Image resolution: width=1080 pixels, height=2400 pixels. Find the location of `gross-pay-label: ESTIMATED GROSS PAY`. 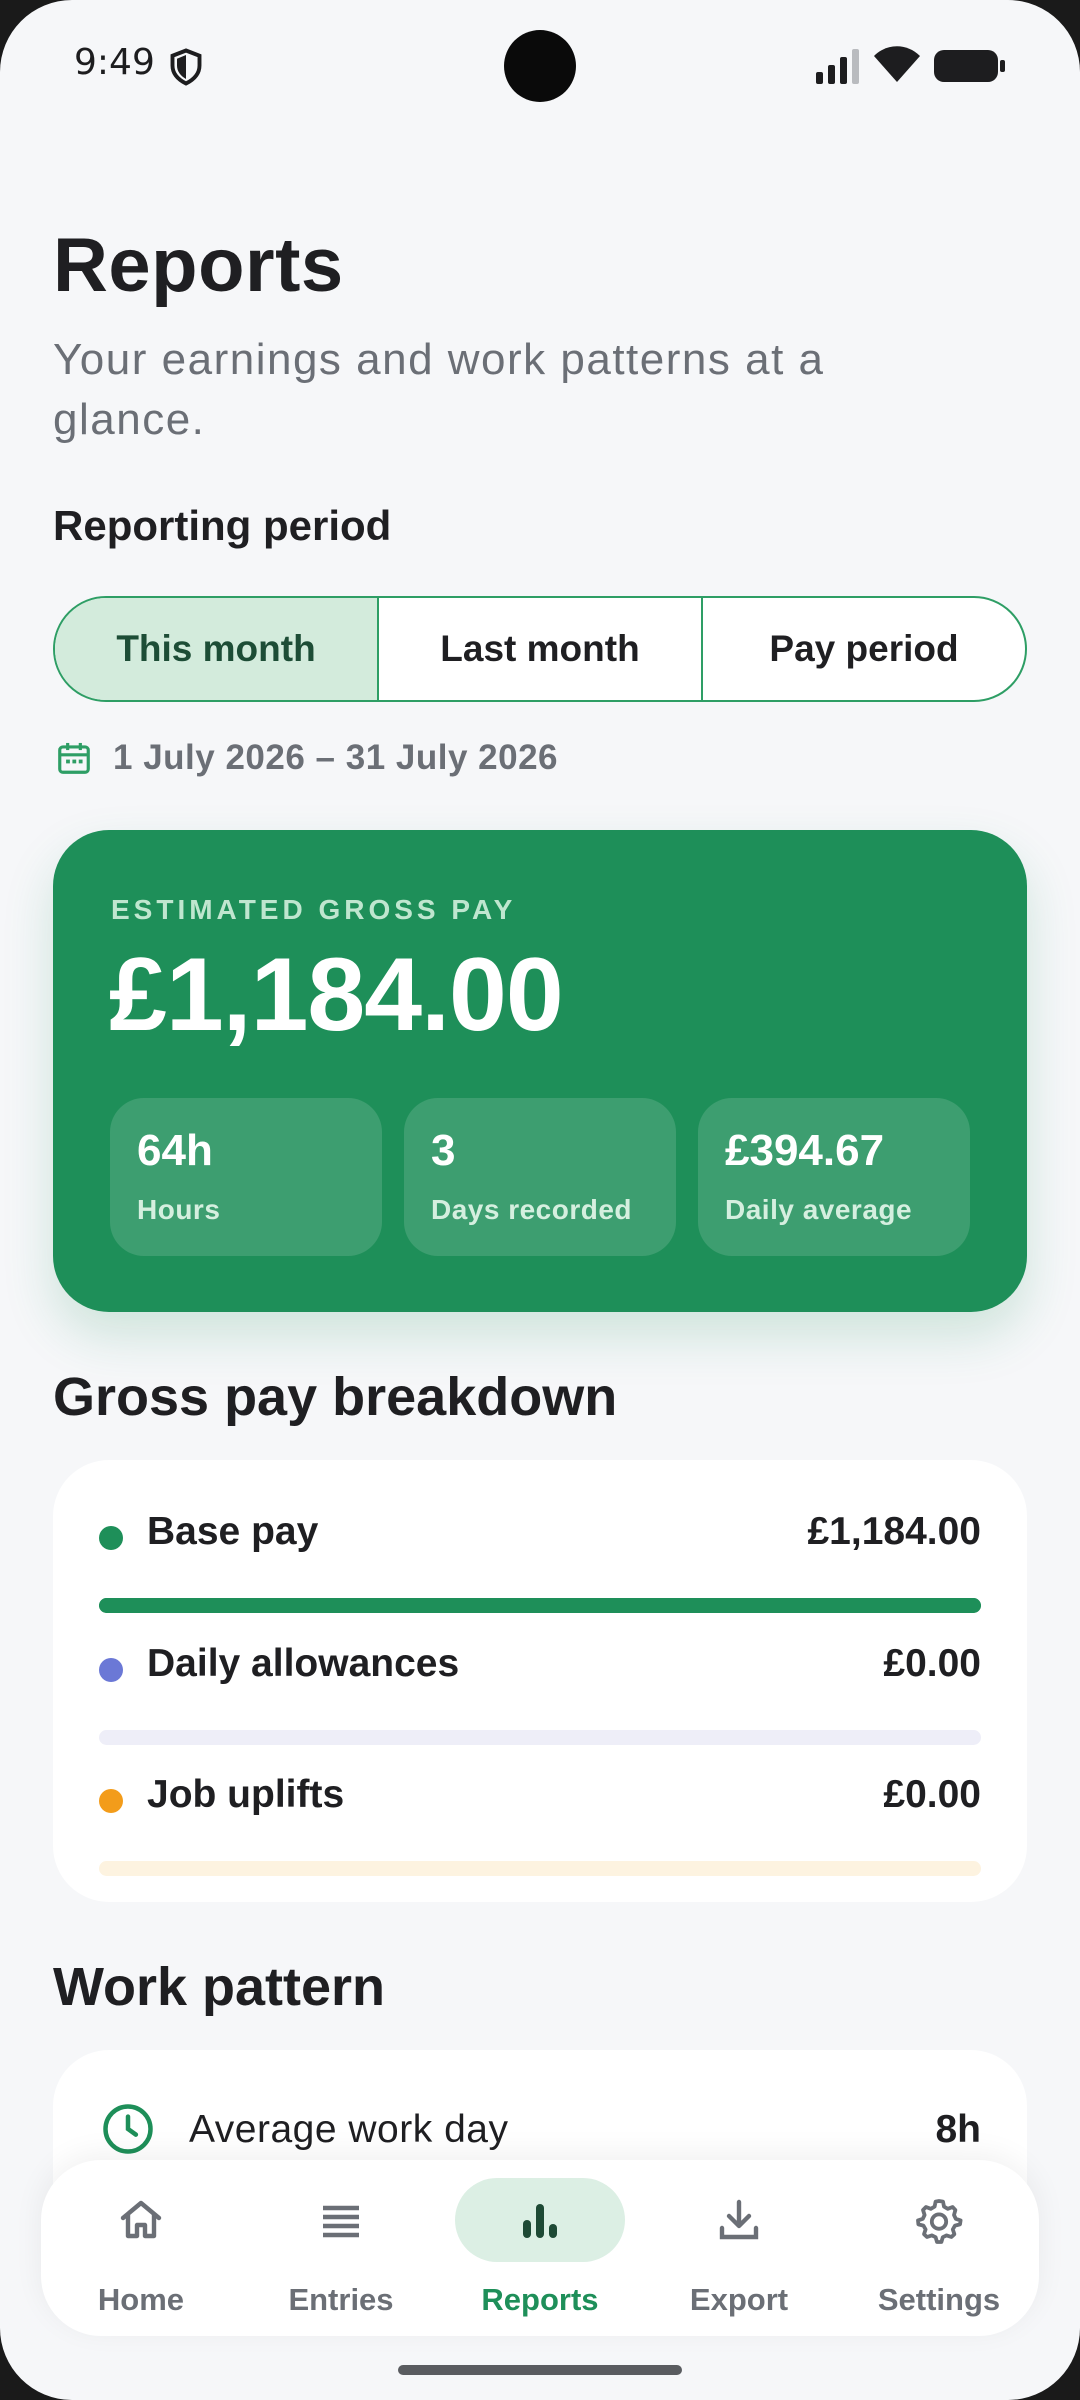

gross-pay-label: ESTIMATED GROSS PAY is located at coordinates (314, 909).